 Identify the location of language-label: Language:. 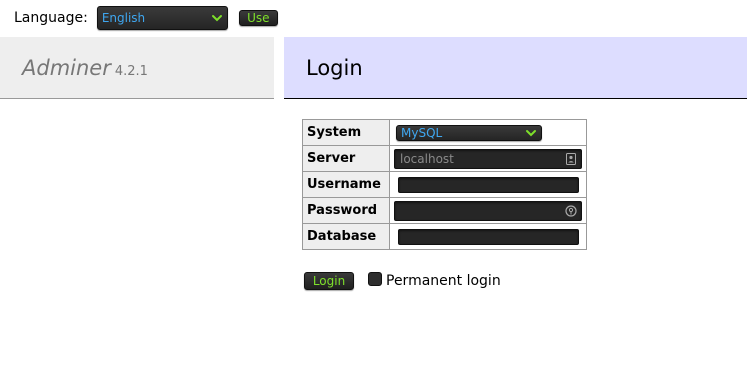
(51, 18).